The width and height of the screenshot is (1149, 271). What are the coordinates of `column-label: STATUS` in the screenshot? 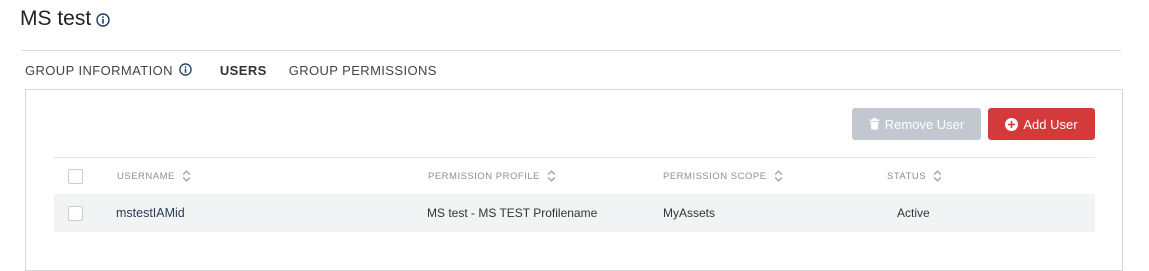 It's located at (907, 176).